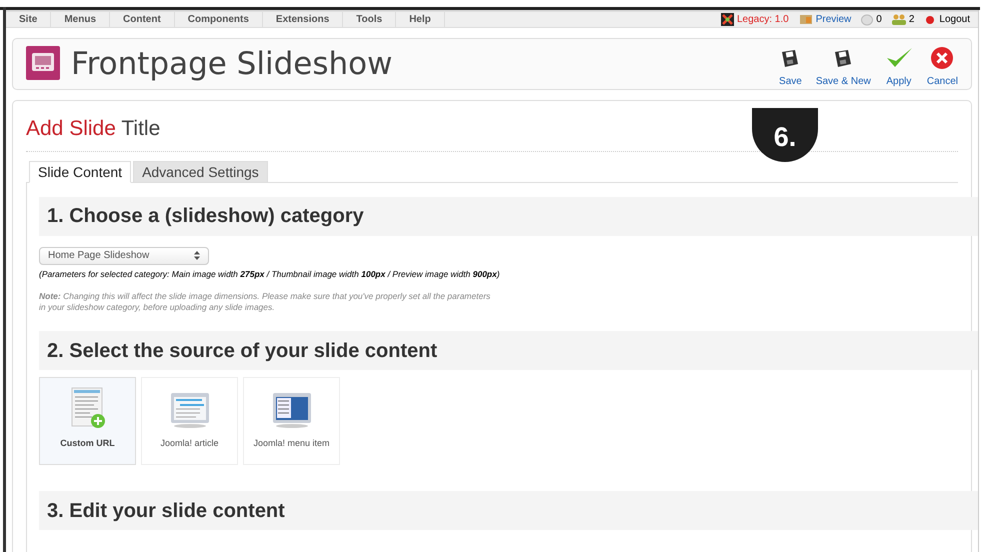  What do you see at coordinates (190, 409) in the screenshot?
I see `article-window-icon` at bounding box center [190, 409].